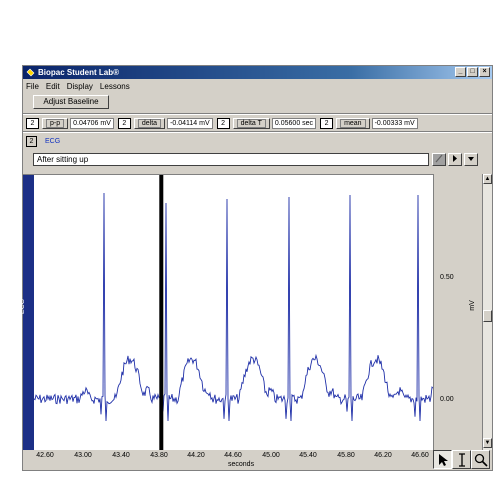 The height and width of the screenshot is (502, 502). Describe the element at coordinates (190, 123) in the screenshot. I see `measurement-value-2: -0.04114 mV` at that location.